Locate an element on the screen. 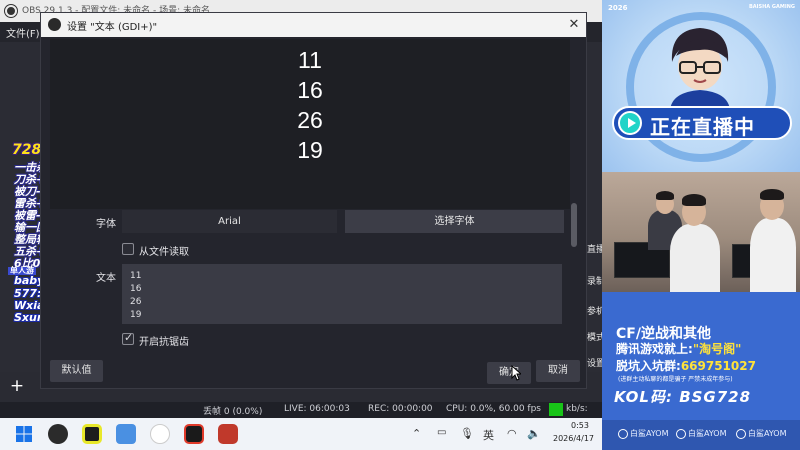 This screenshot has height=450, width=800. wifi-icon: ◠ is located at coordinates (512, 433).